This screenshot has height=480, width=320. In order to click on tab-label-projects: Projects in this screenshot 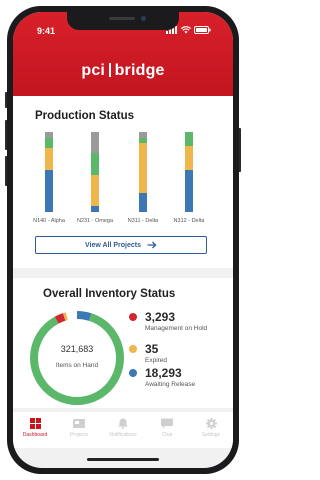, I will do `click(79, 435)`.